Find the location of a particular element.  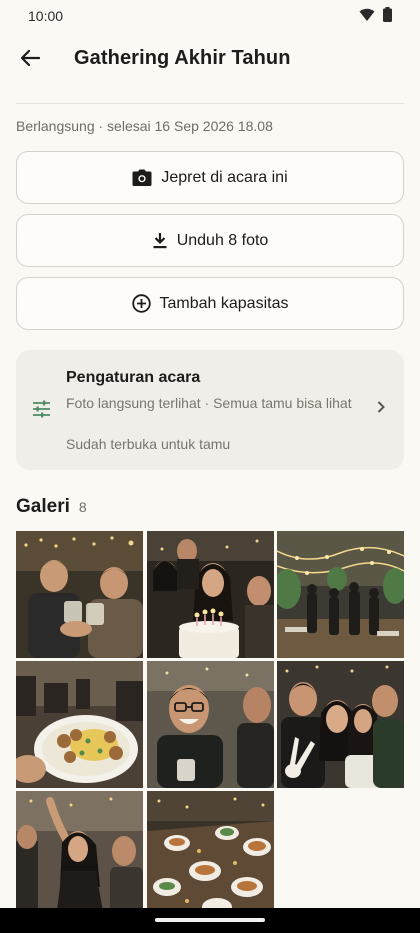

camera-icon is located at coordinates (142, 178).